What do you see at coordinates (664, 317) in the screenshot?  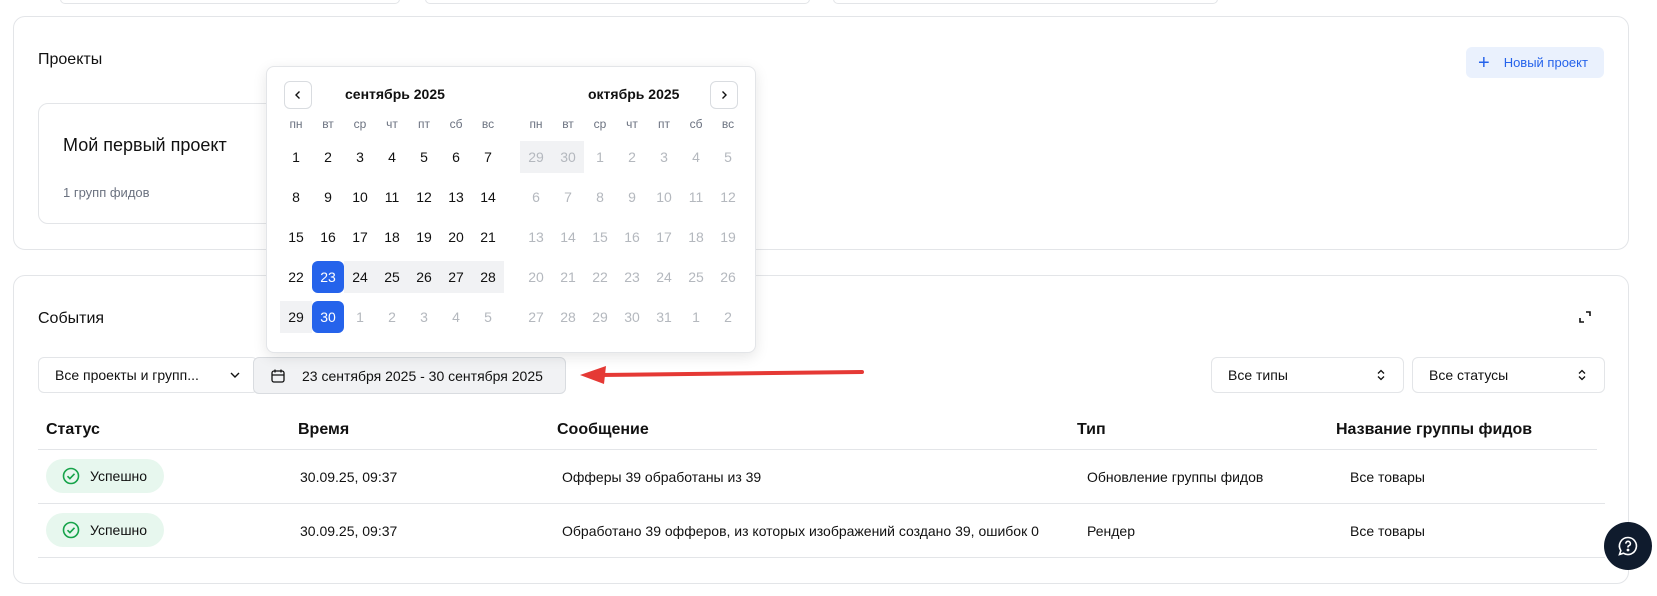 I see `calendar-day: 31` at bounding box center [664, 317].